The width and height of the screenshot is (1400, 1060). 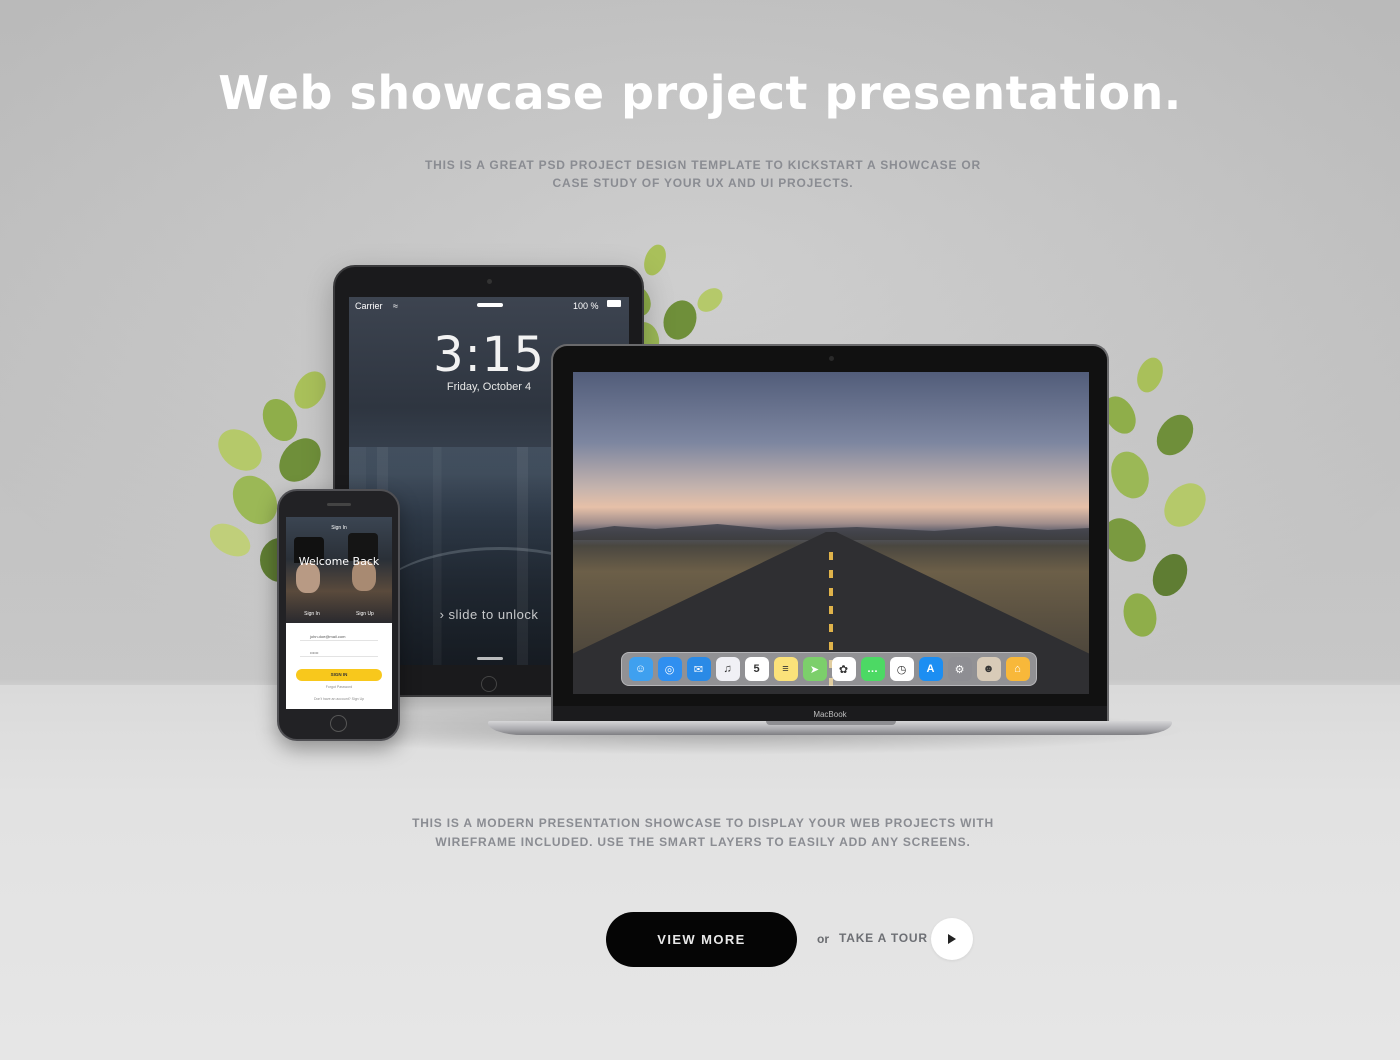 What do you see at coordinates (701, 939) in the screenshot?
I see `view-more-button: VIEW MORE` at bounding box center [701, 939].